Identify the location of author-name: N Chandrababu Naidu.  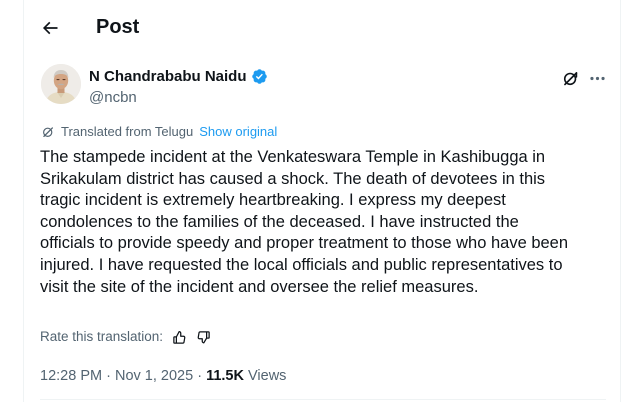
(178, 76).